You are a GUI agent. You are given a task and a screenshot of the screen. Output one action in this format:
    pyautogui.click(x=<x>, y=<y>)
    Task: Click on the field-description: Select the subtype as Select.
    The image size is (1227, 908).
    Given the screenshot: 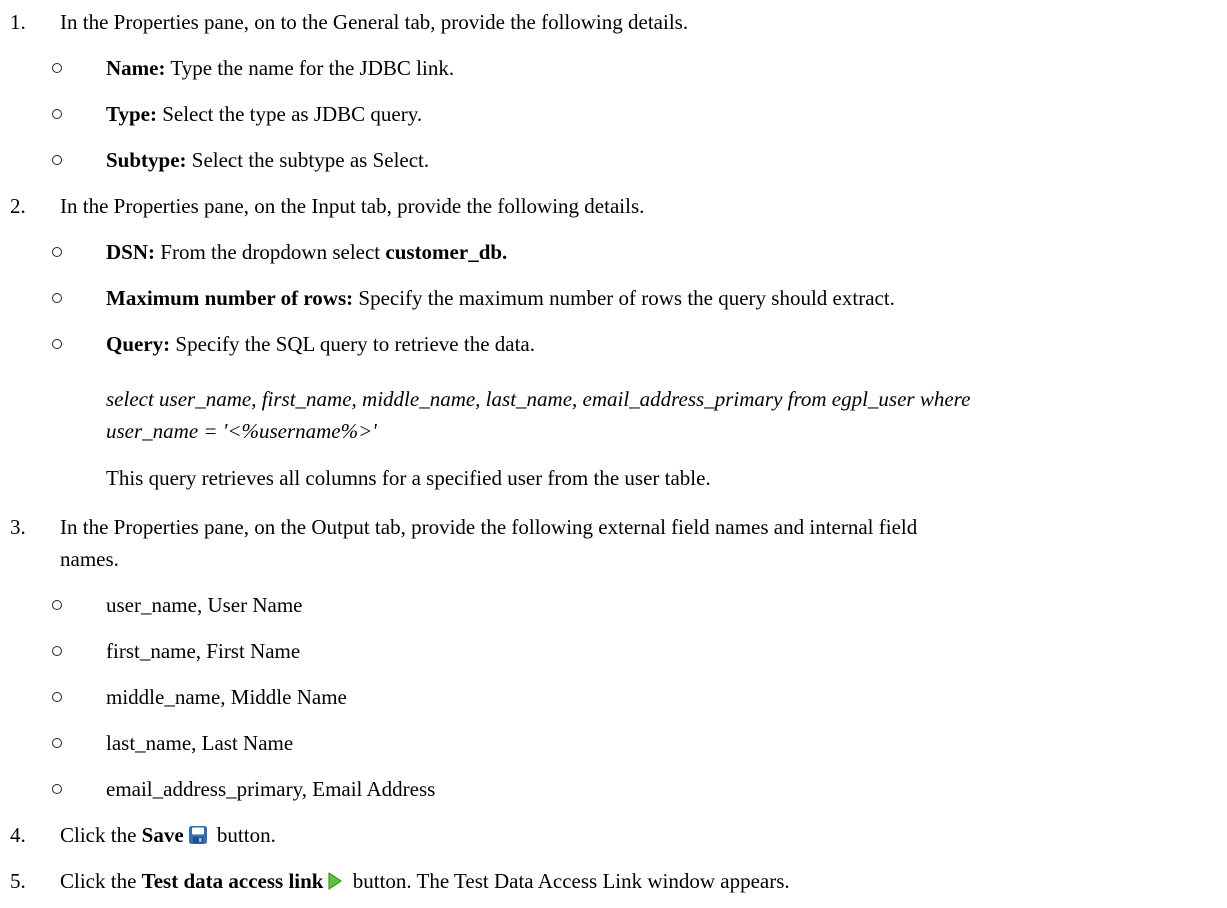 What is the action you would take?
    pyautogui.click(x=308, y=160)
    